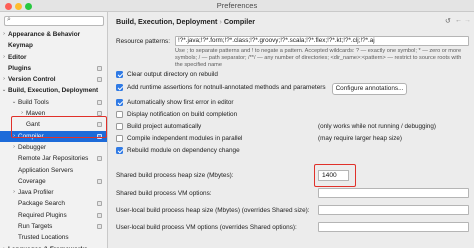  Describe the element at coordinates (20, 46) in the screenshot. I see `sidebar-item-label: Keymap` at that location.